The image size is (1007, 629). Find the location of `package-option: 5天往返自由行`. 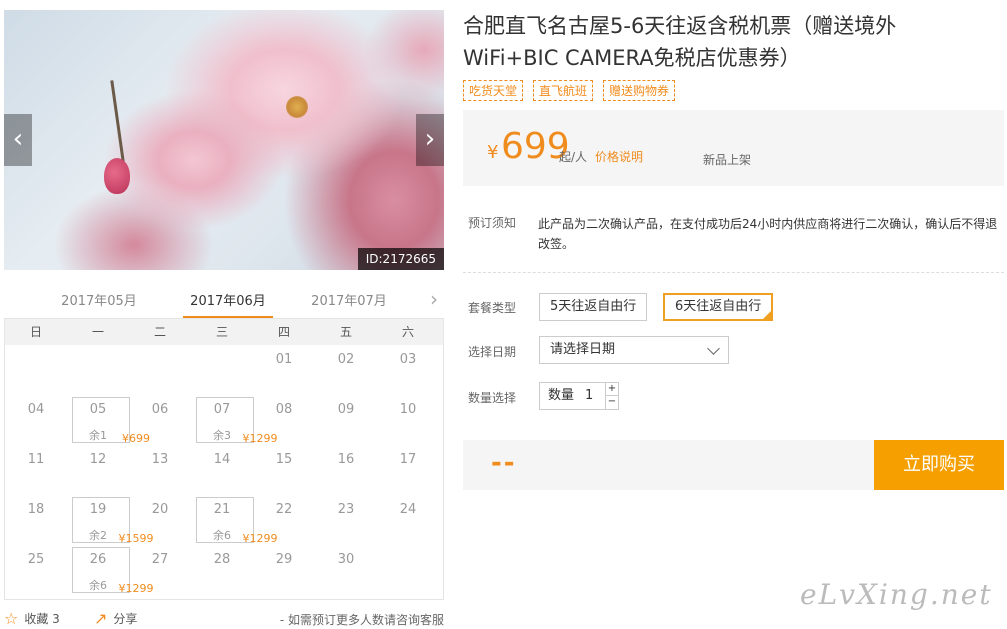

package-option: 5天往返自由行 is located at coordinates (593, 307).